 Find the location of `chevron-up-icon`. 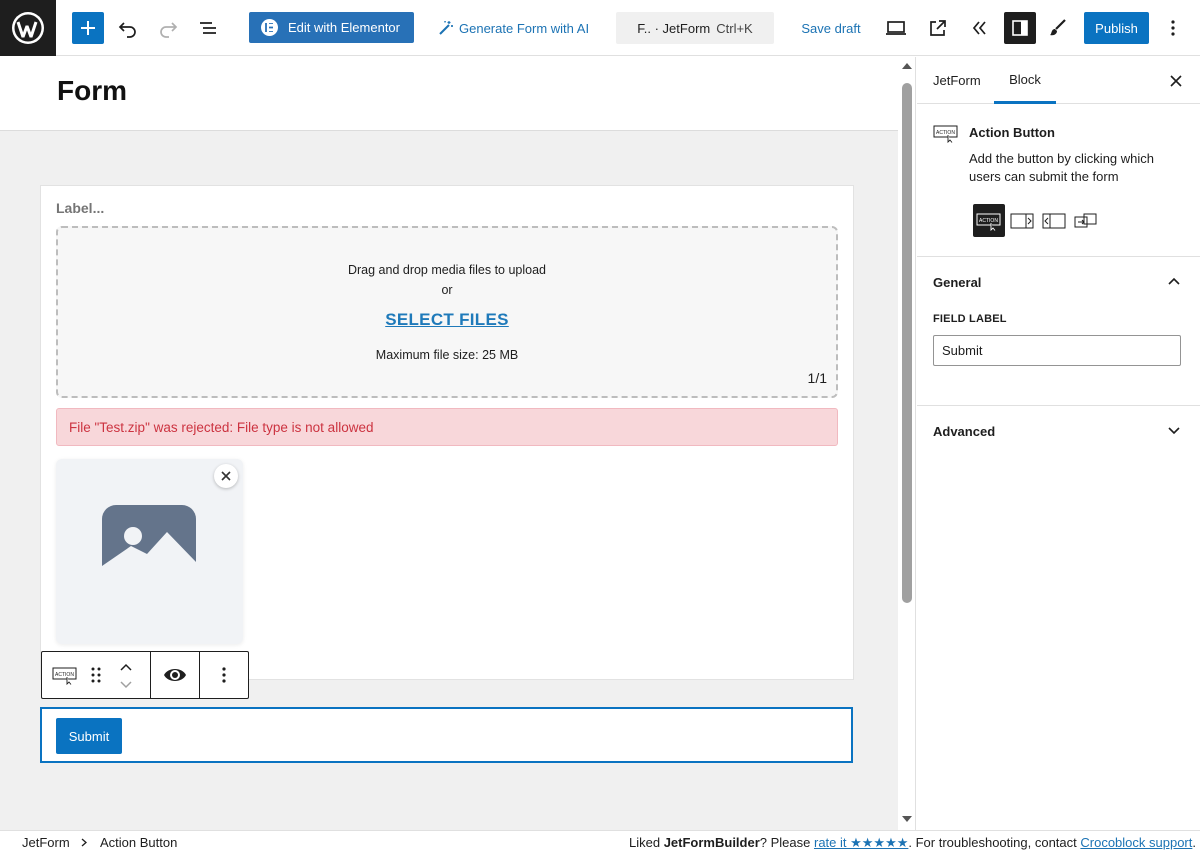

chevron-up-icon is located at coordinates (1174, 281).